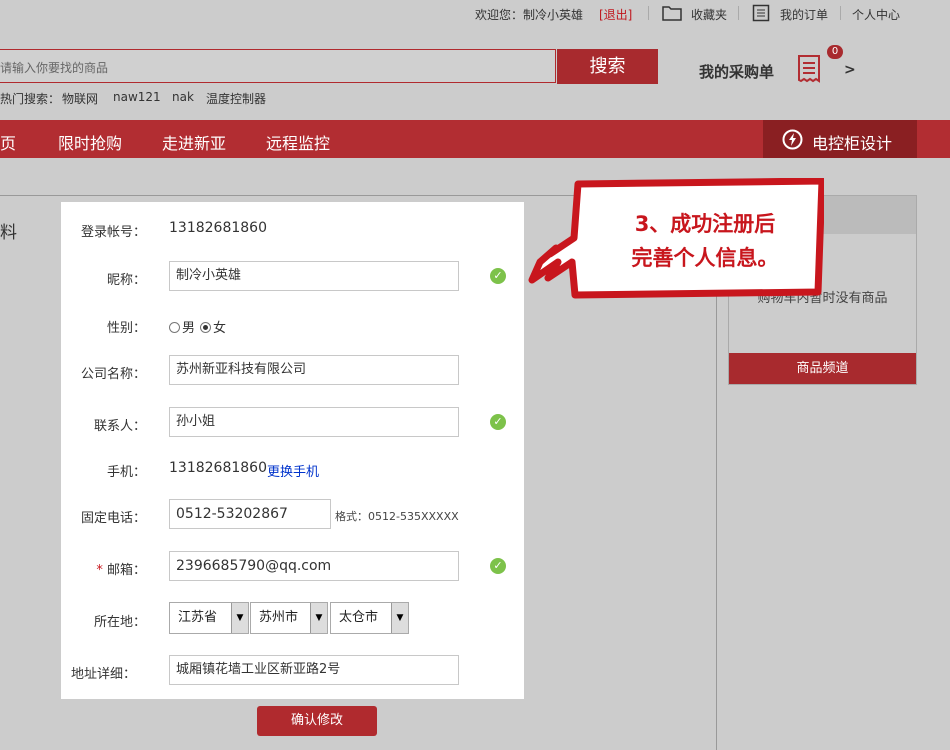  I want to click on search-button: 搜索, so click(607, 66).